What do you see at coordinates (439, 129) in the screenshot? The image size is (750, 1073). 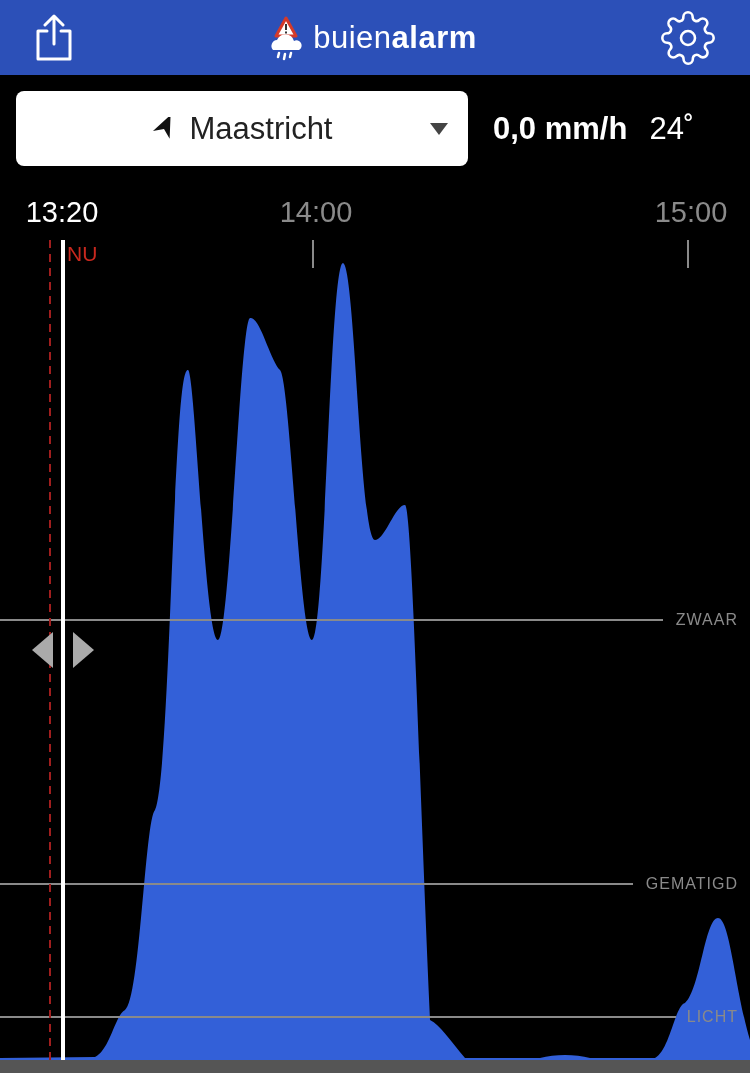 I see `caret-icon` at bounding box center [439, 129].